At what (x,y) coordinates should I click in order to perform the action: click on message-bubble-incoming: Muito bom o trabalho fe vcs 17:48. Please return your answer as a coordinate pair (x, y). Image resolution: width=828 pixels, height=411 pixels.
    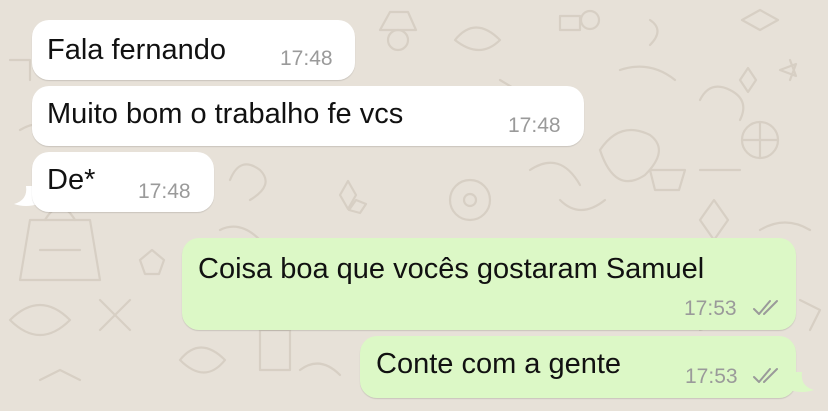
    Looking at the image, I should click on (308, 116).